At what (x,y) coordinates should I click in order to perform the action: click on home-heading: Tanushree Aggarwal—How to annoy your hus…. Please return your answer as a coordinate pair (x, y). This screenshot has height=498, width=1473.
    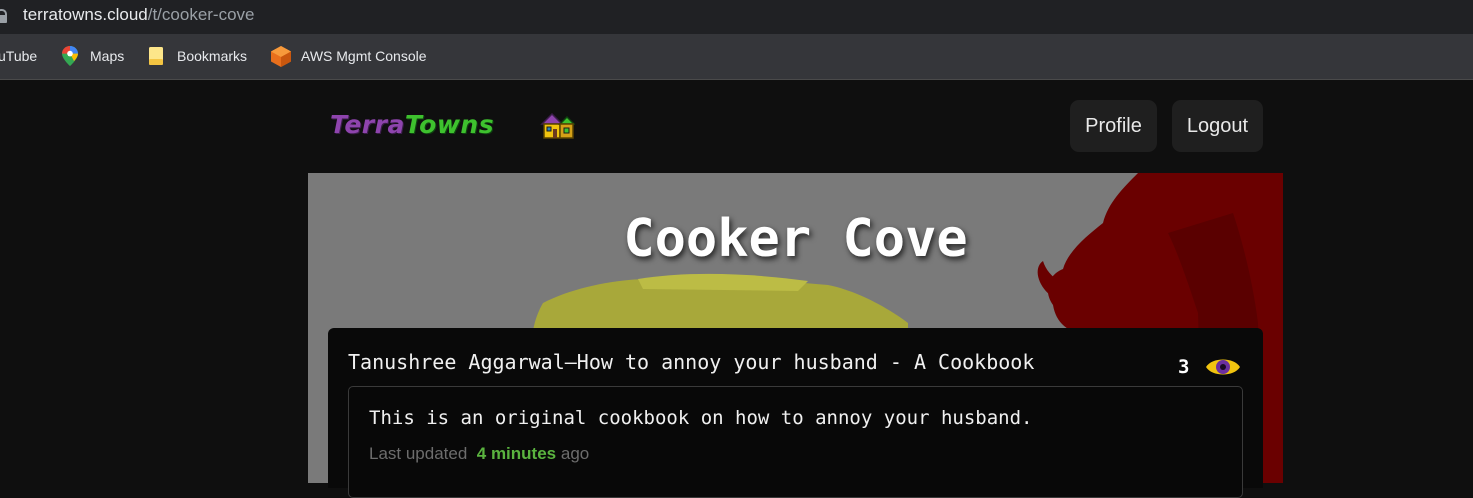
    Looking at the image, I should click on (691, 362).